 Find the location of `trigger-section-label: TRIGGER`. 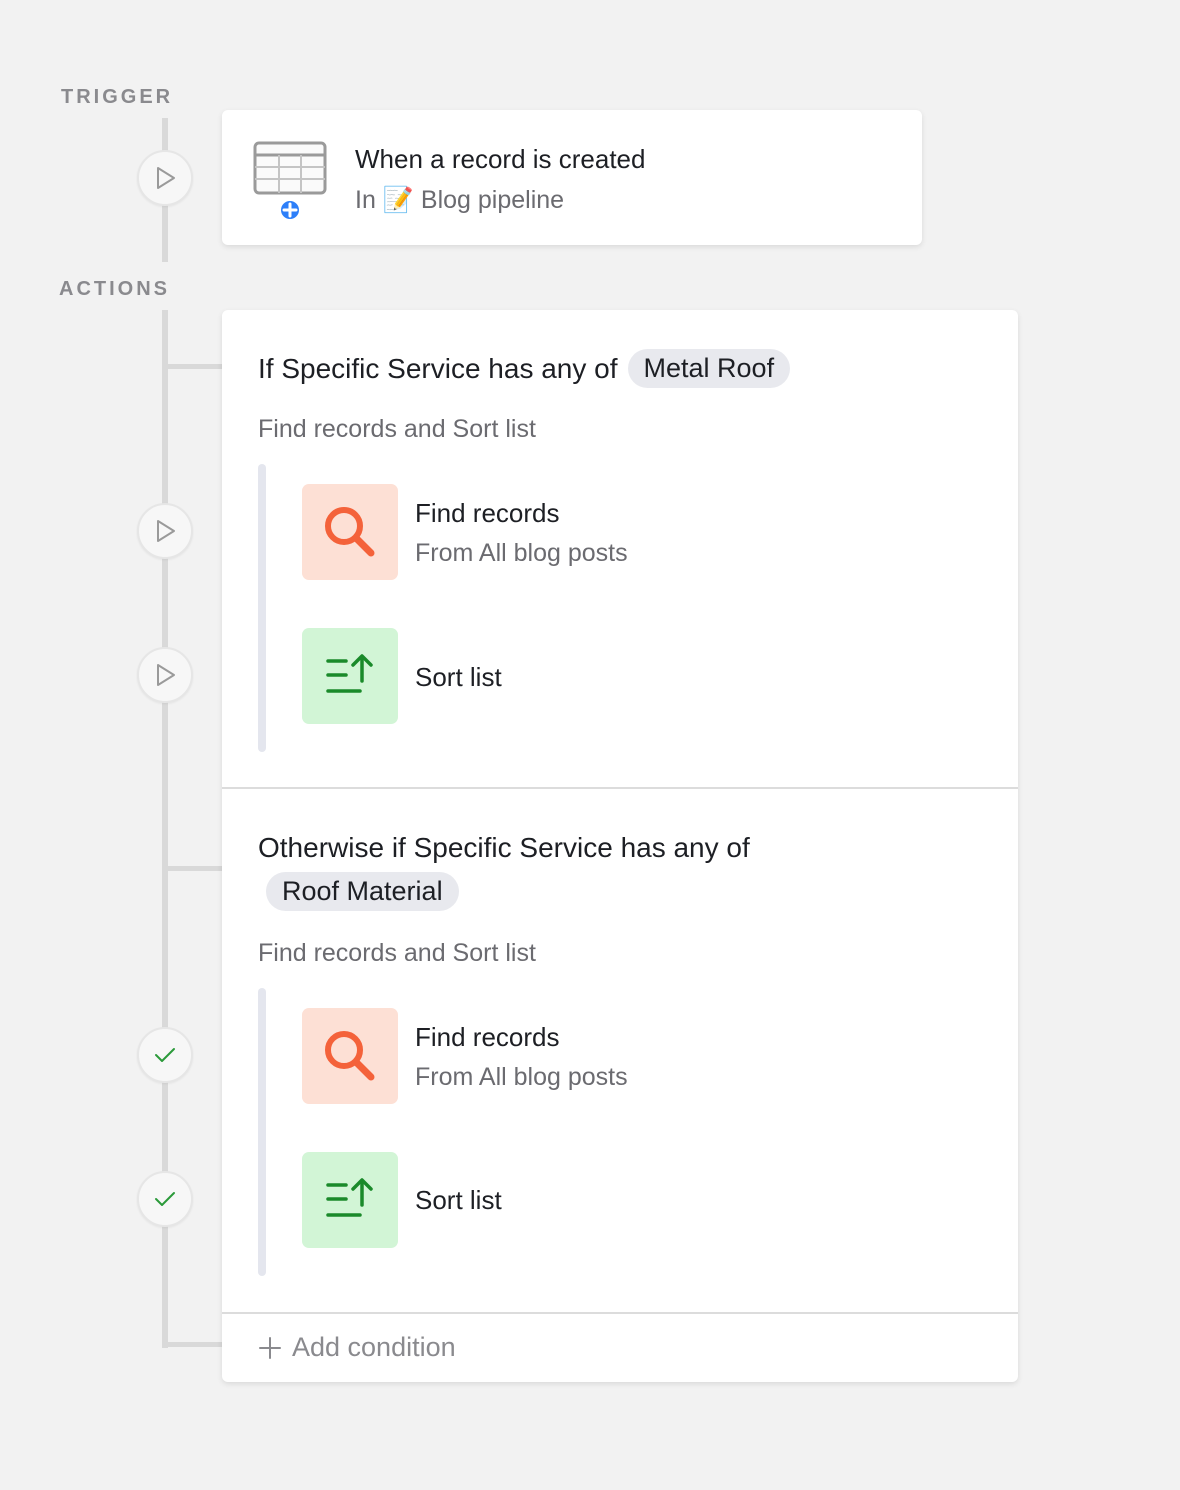

trigger-section-label: TRIGGER is located at coordinates (117, 97).